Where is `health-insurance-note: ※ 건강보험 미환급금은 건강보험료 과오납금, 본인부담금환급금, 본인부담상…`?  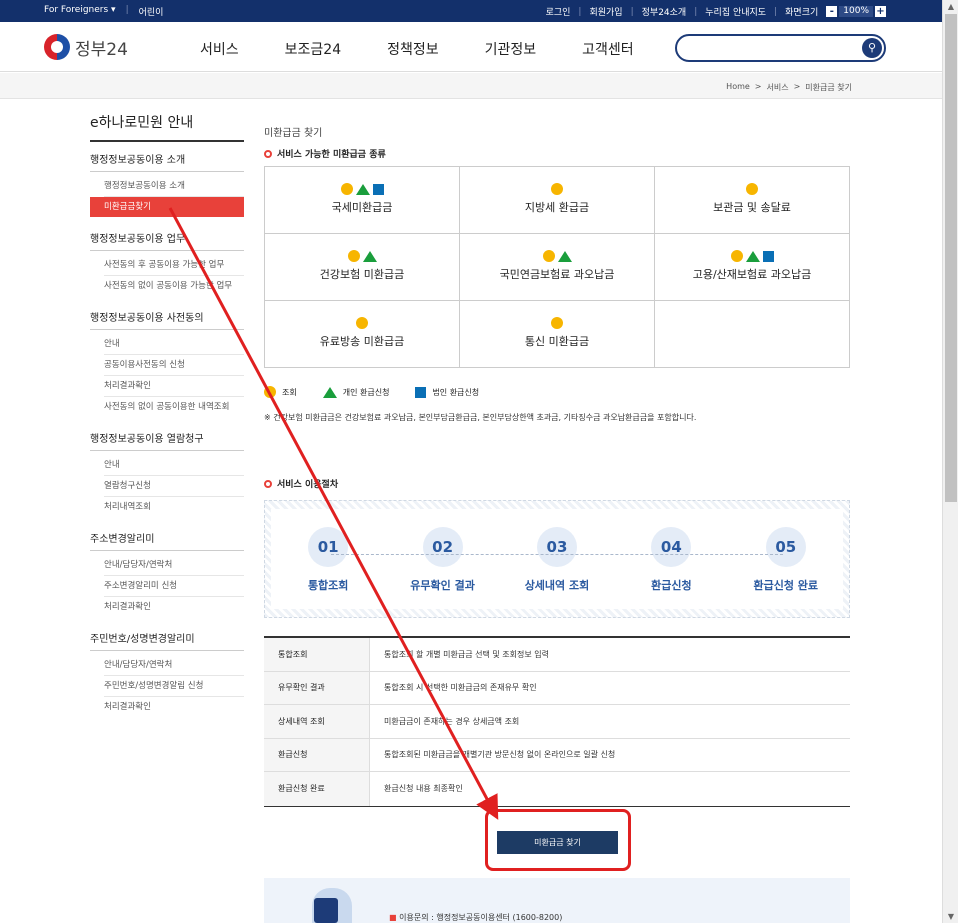 health-insurance-note: ※ 건강보험 미환급금은 건강보험료 과오납금, 본인부담금환급금, 본인부담상… is located at coordinates (480, 417).